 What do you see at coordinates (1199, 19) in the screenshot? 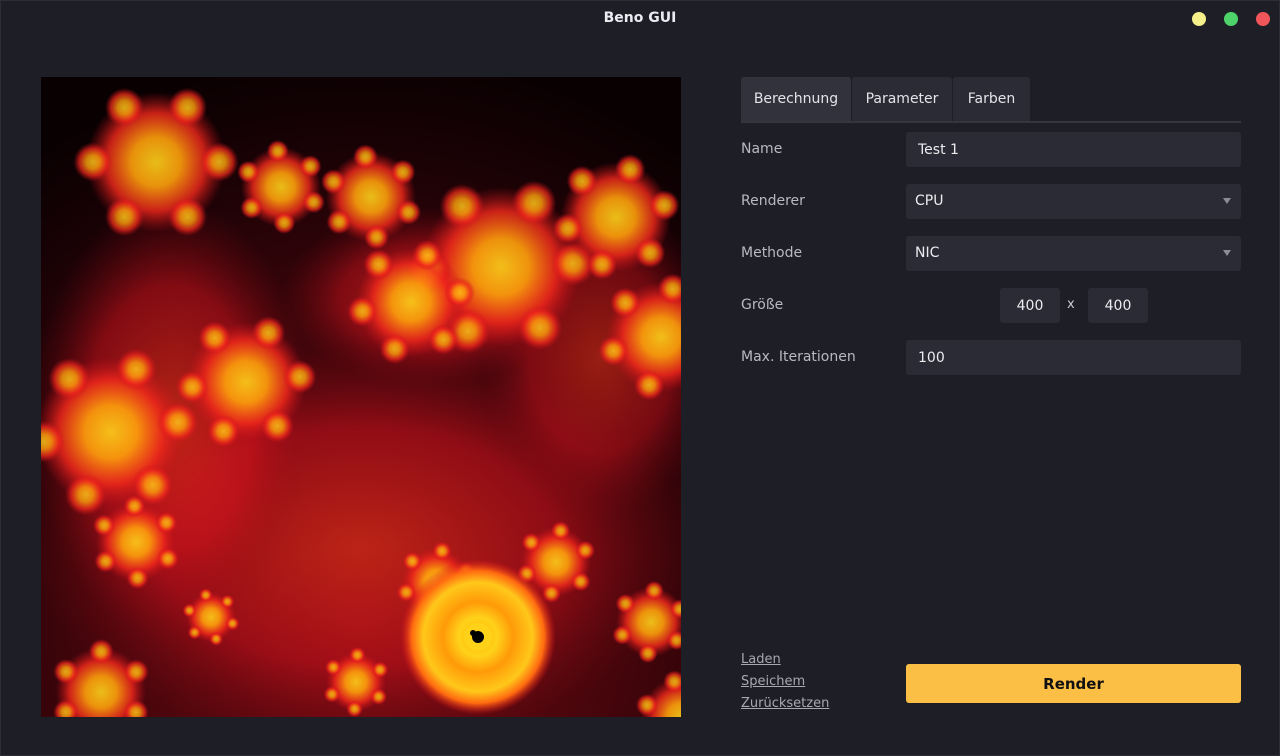
I see `minimize-button` at bounding box center [1199, 19].